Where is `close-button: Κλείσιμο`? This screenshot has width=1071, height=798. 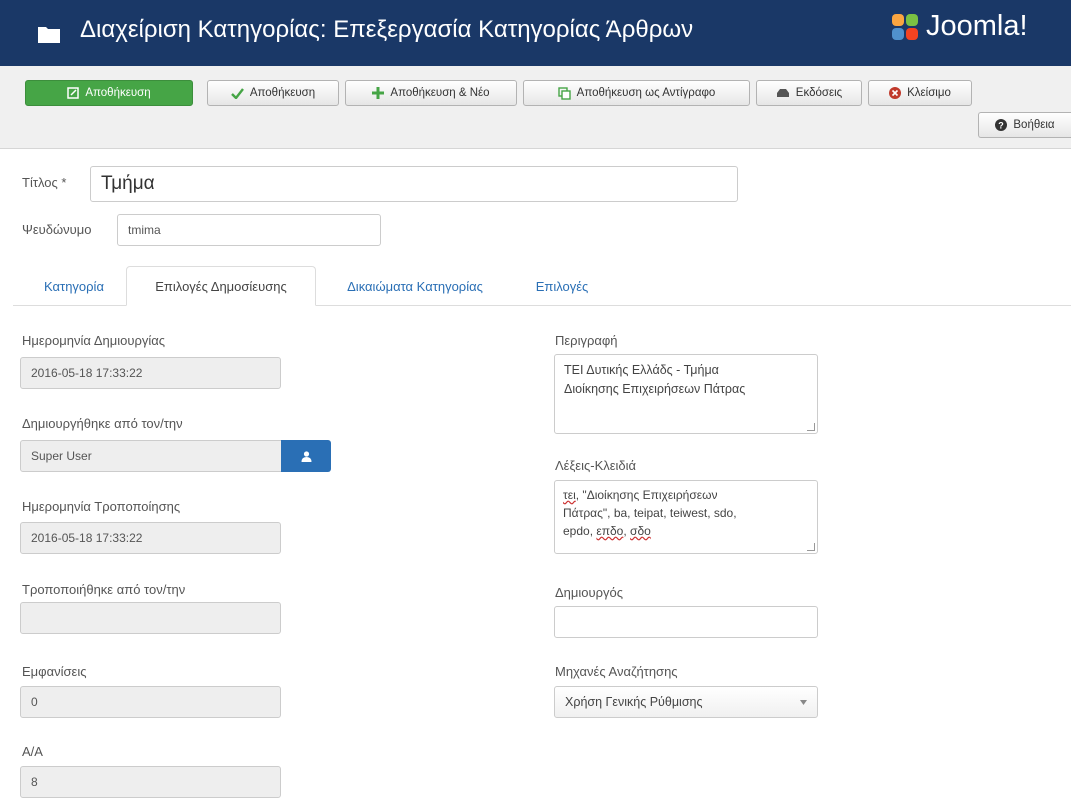
close-button: Κλείσιμο is located at coordinates (920, 93).